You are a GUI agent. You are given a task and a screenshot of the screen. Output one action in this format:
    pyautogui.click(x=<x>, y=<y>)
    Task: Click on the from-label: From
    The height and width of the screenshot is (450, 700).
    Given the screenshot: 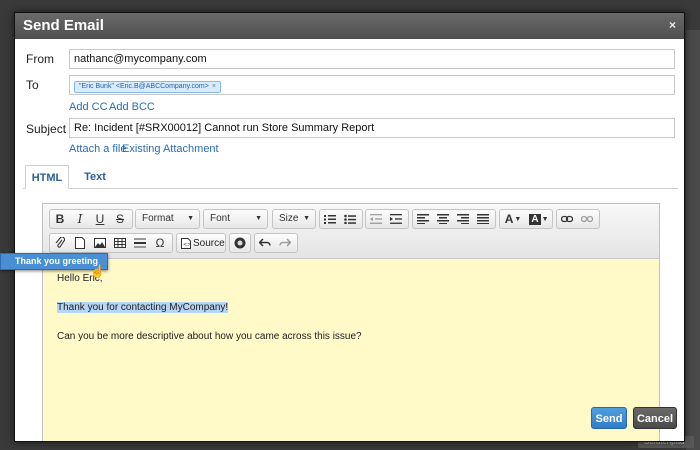 What is the action you would take?
    pyautogui.click(x=40, y=59)
    